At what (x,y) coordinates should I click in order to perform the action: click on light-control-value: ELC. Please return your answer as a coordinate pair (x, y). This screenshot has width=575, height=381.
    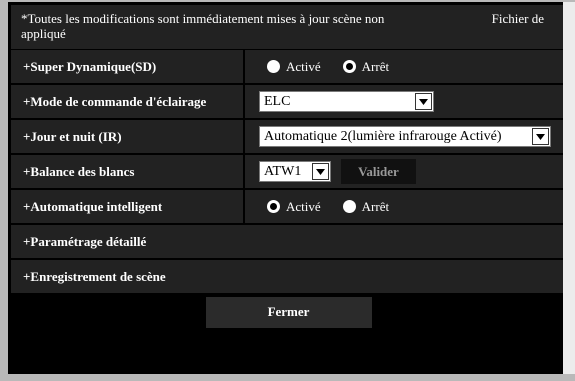
    Looking at the image, I should click on (277, 101).